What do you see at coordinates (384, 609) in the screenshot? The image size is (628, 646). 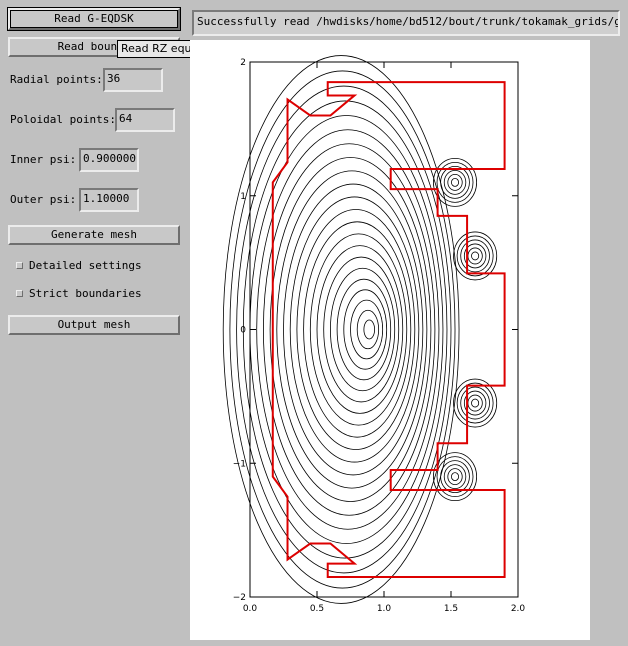 I see `x-tick-label: 1.0` at bounding box center [384, 609].